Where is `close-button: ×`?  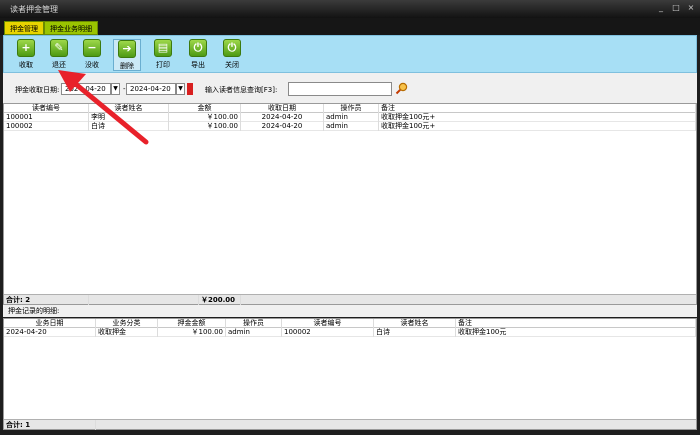 close-button: × is located at coordinates (691, 8).